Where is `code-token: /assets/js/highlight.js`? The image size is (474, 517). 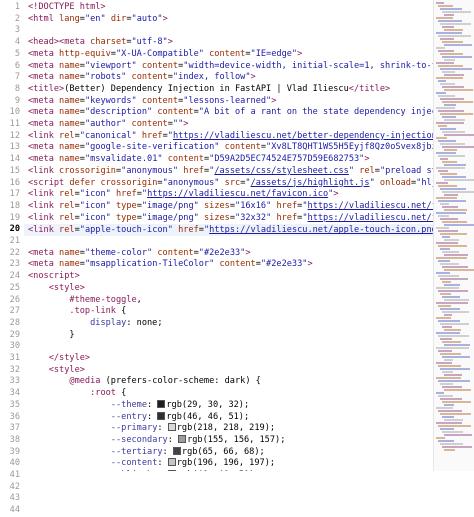 code-token: /assets/js/highlight.js is located at coordinates (310, 182).